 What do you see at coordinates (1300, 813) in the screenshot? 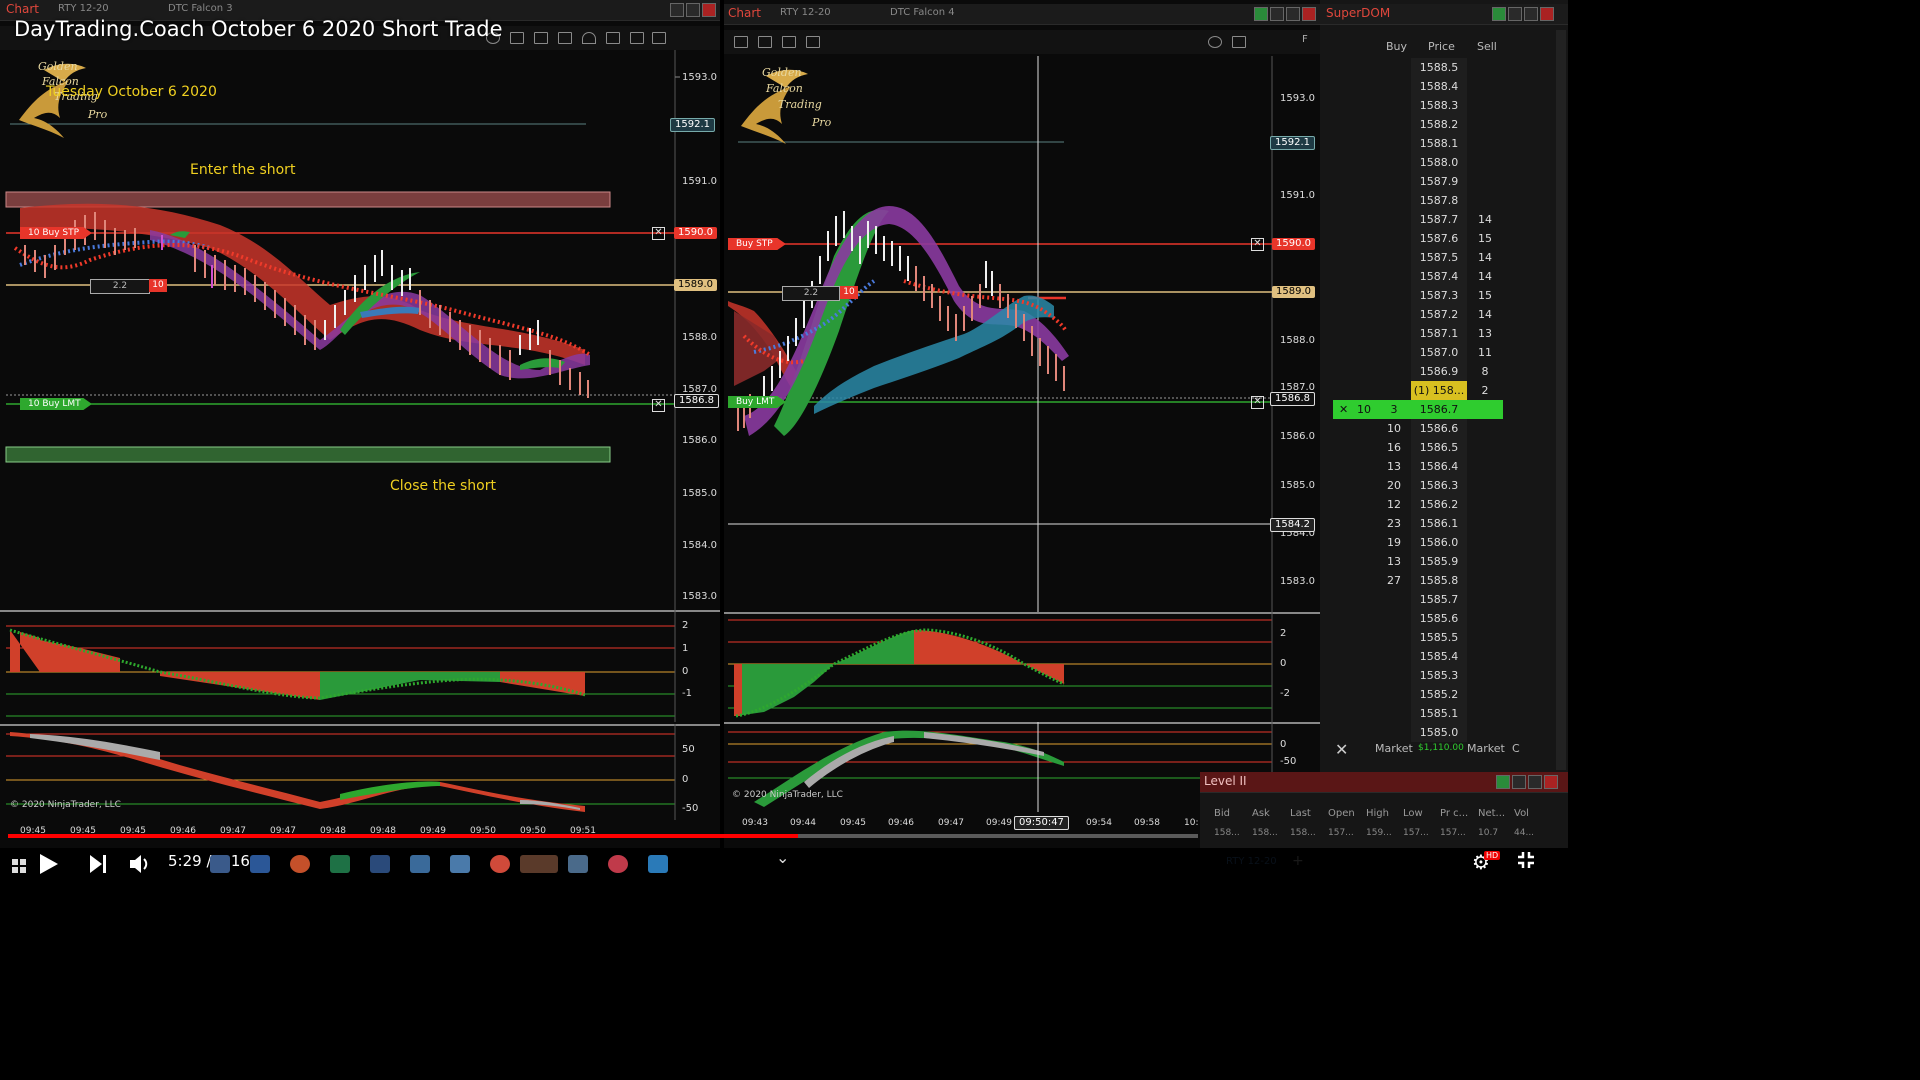
I see `level2-column-header: Last` at bounding box center [1300, 813].